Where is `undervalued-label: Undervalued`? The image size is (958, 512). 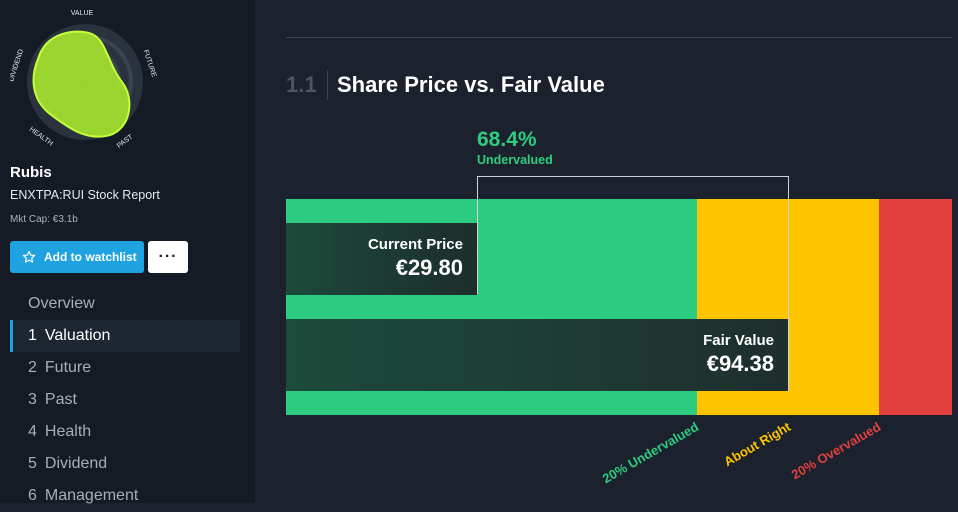 undervalued-label: Undervalued is located at coordinates (515, 160).